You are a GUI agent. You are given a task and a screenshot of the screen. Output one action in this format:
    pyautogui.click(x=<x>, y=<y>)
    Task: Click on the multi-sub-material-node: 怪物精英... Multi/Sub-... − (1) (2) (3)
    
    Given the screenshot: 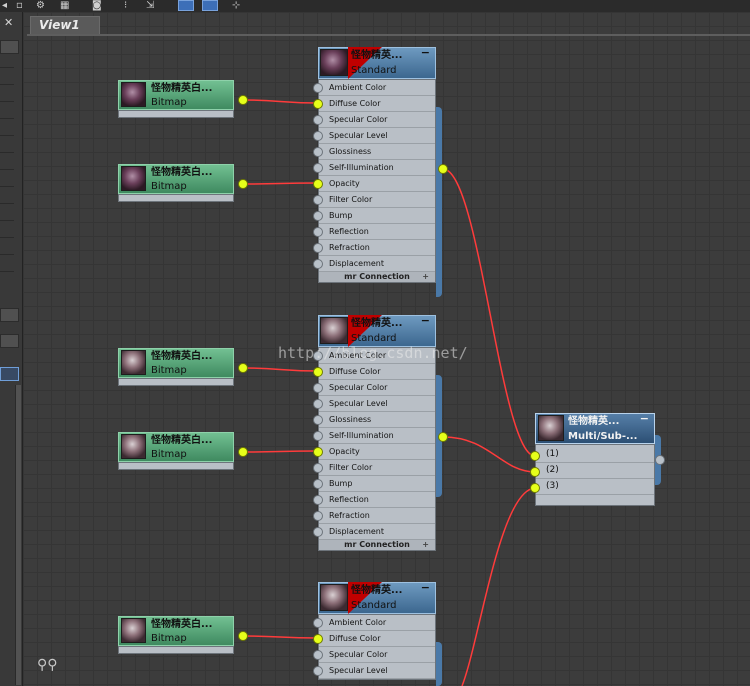 What is the action you would take?
    pyautogui.click(x=597, y=460)
    